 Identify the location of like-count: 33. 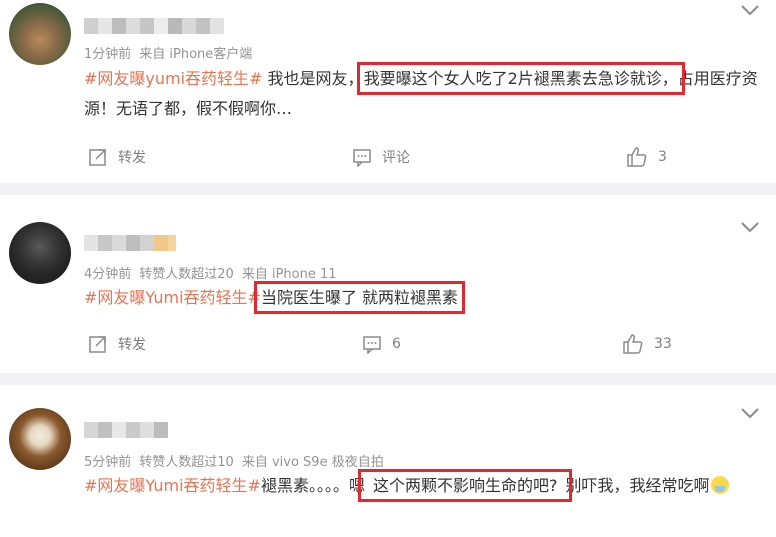
(663, 344).